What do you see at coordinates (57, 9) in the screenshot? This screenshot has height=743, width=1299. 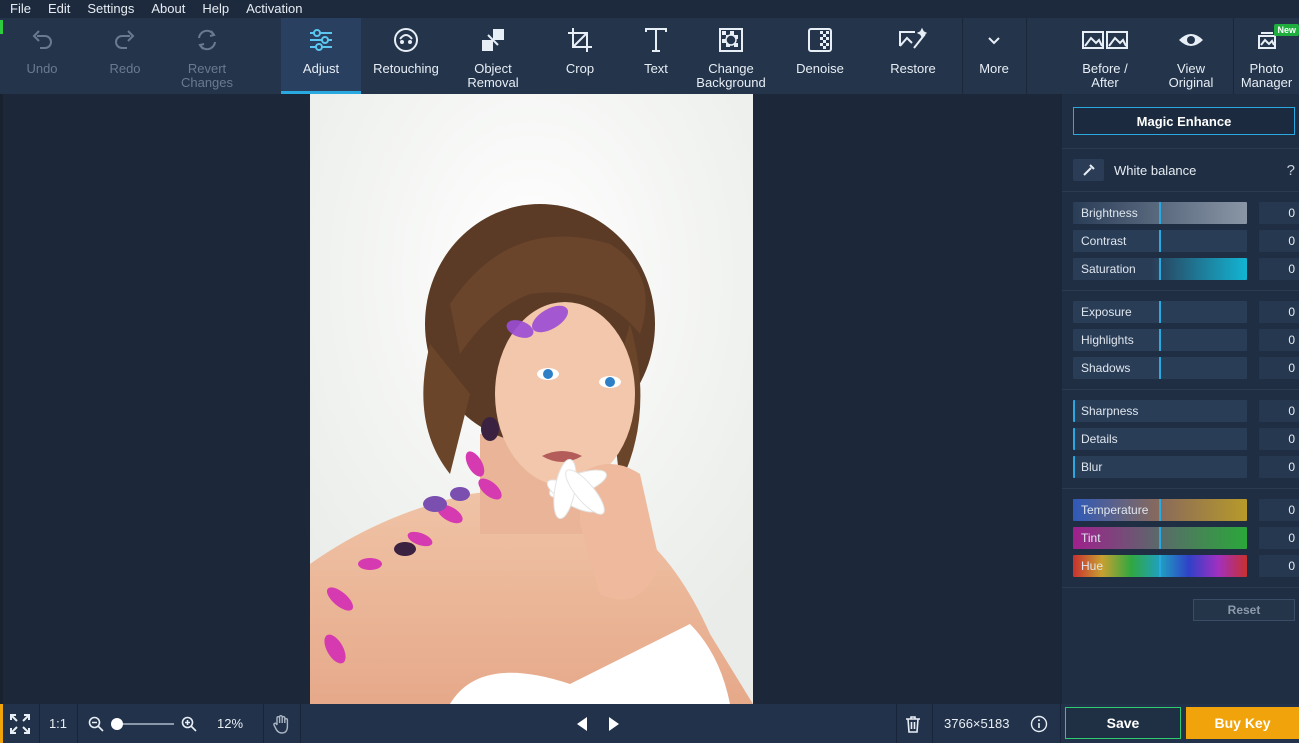 I see `menu-edit: Edit` at bounding box center [57, 9].